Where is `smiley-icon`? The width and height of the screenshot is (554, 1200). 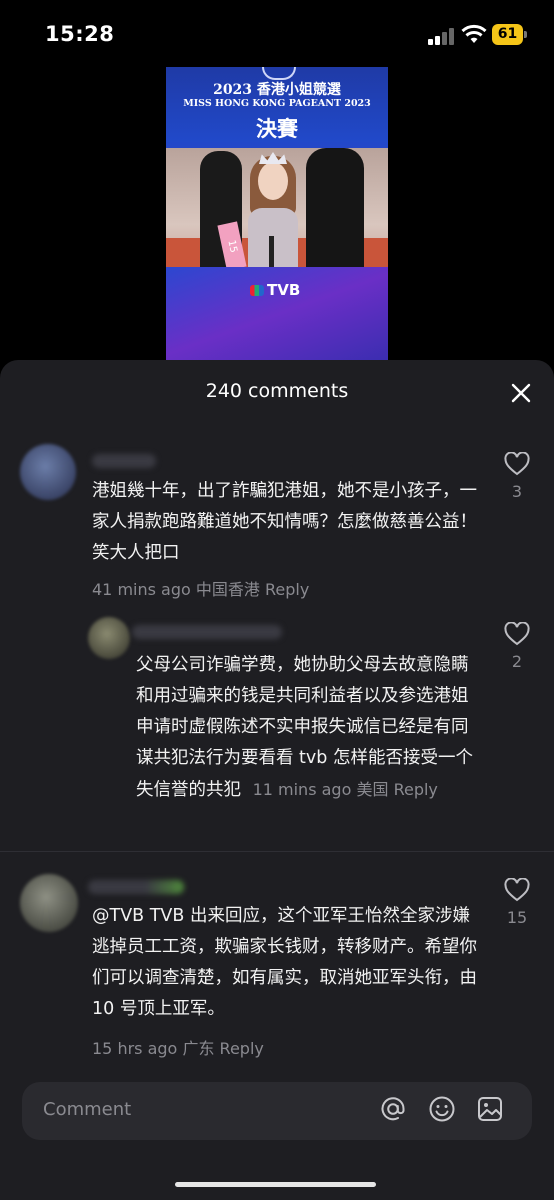 smiley-icon is located at coordinates (442, 1109).